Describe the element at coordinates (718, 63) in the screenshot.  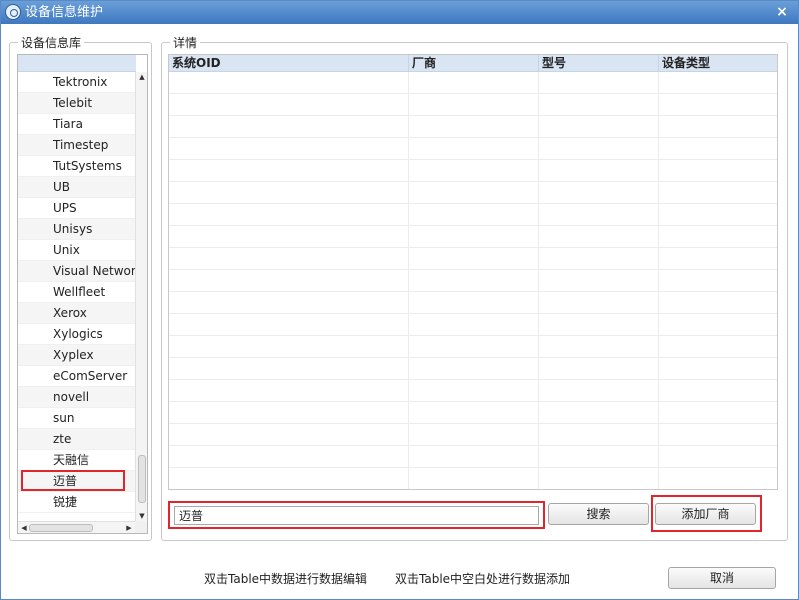
I see `column-header-device-type: 设备类型` at that location.